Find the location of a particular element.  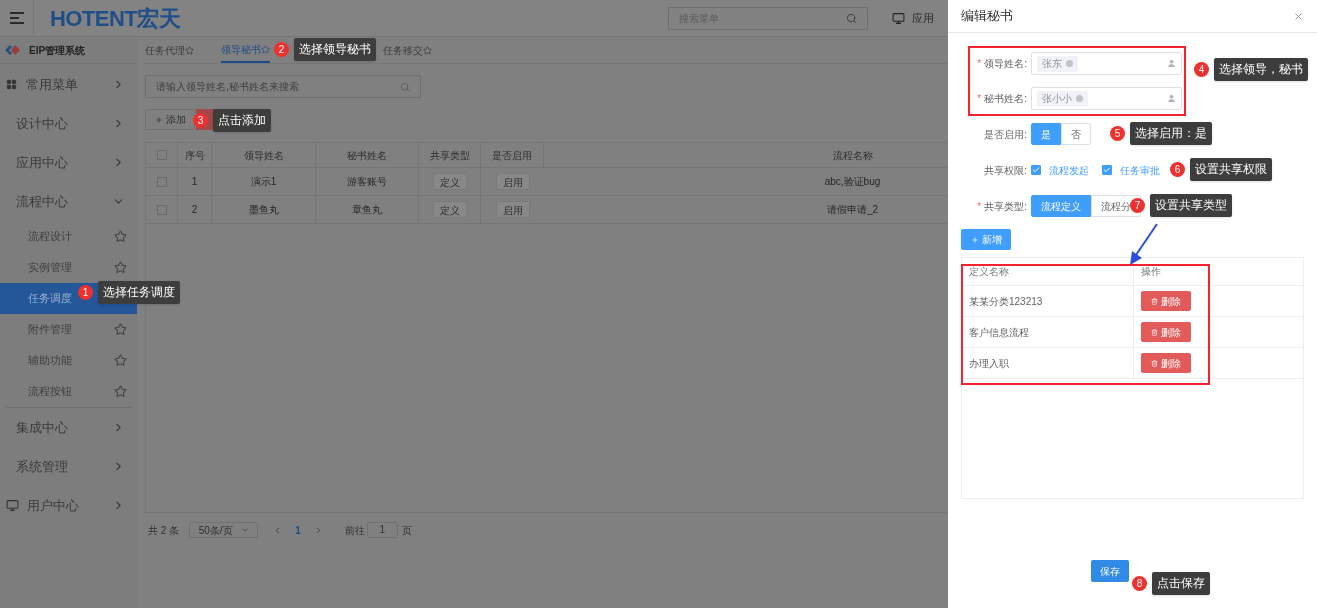

tab: 任务移交 is located at coordinates (407, 50).